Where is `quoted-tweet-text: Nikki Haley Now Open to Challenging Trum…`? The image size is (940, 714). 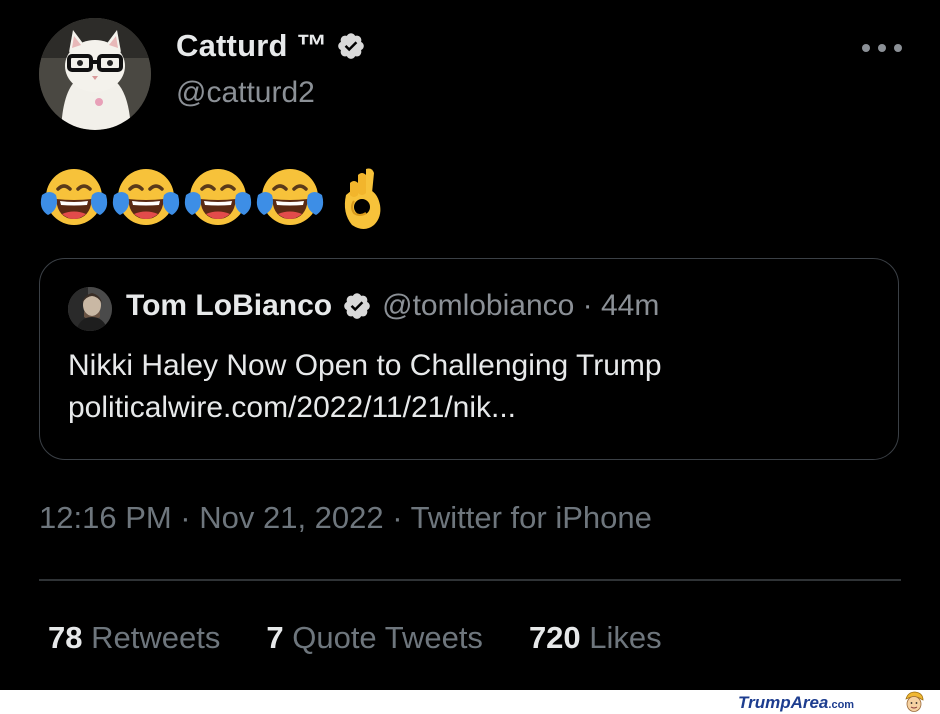 quoted-tweet-text: Nikki Haley Now Open to Challenging Trum… is located at coordinates (365, 387).